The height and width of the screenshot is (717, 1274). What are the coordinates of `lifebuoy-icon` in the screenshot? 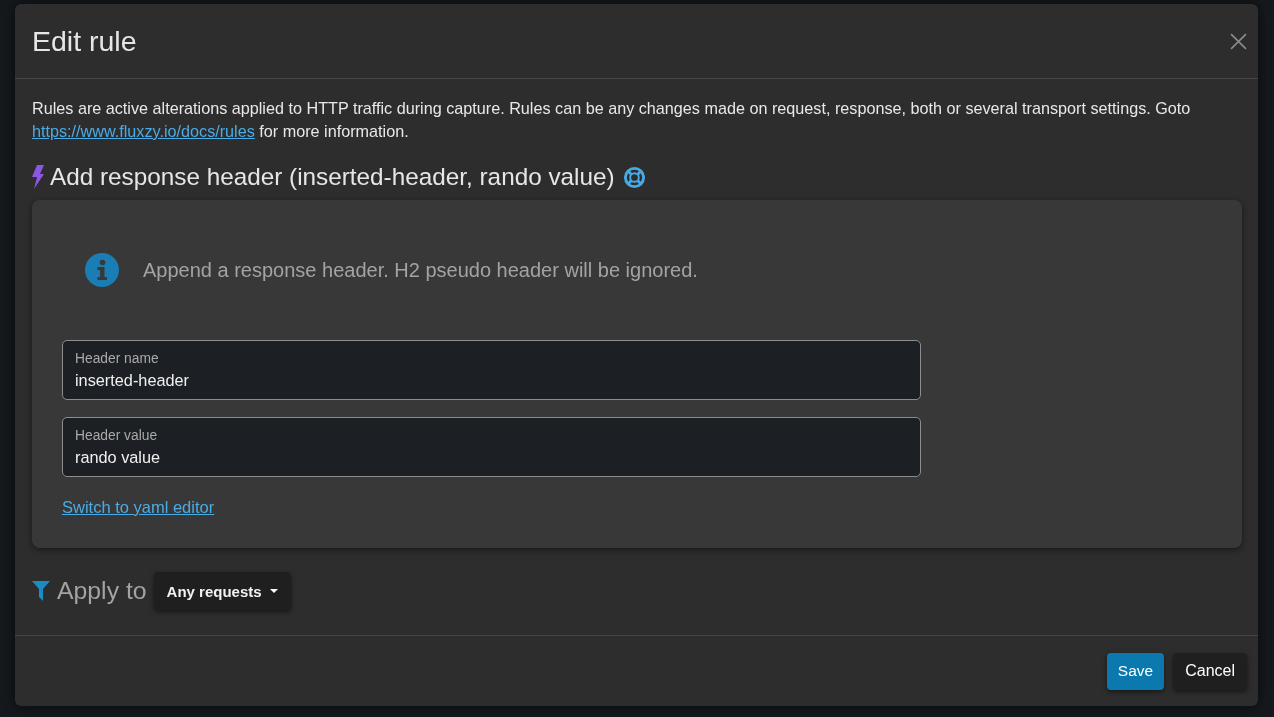 It's located at (634, 177).